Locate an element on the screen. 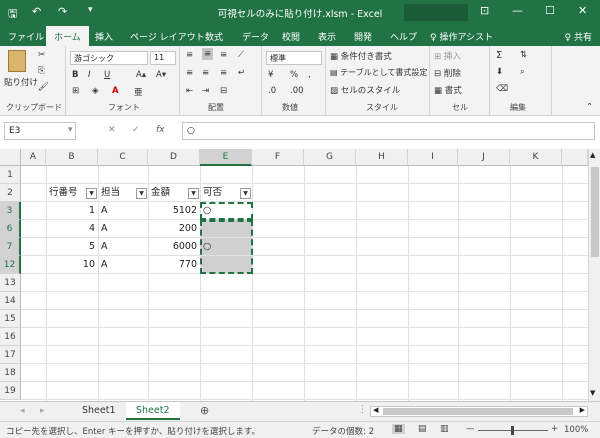 This screenshot has width=600, height=438. row-header-16: 16 is located at coordinates (10, 337).